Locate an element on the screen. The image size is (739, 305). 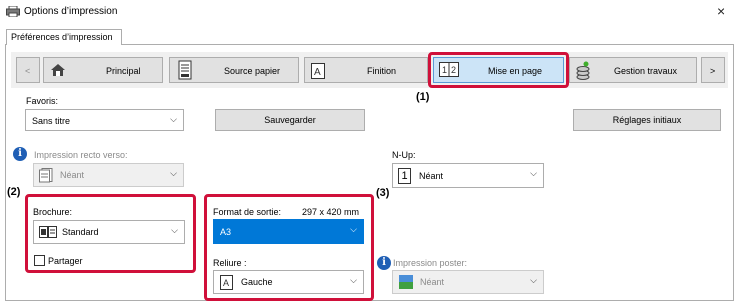
binding-page-icon: A is located at coordinates (226, 282).